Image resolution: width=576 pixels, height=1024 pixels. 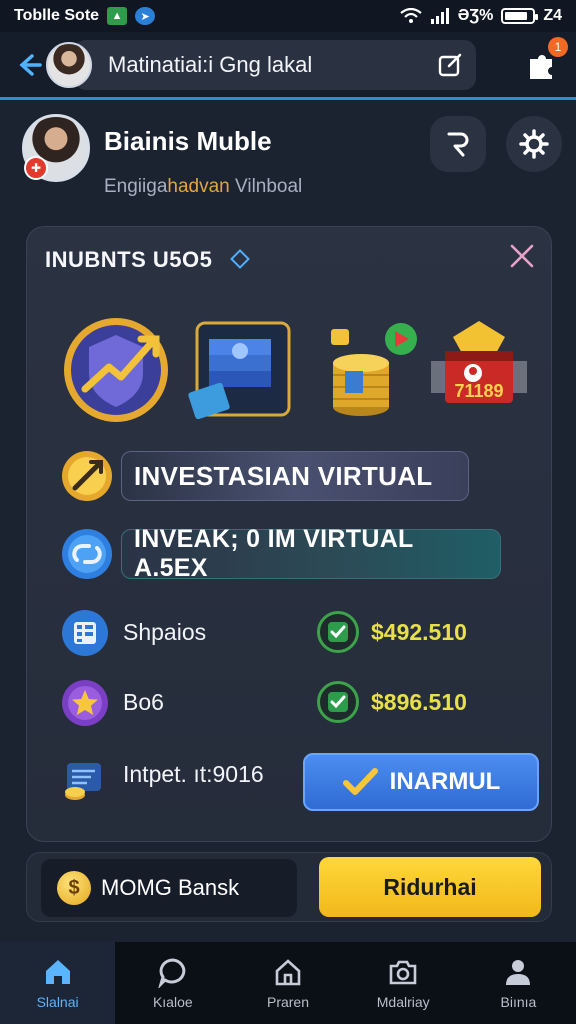 What do you see at coordinates (145, 16) in the screenshot?
I see `telegram-icon: ➤` at bounding box center [145, 16].